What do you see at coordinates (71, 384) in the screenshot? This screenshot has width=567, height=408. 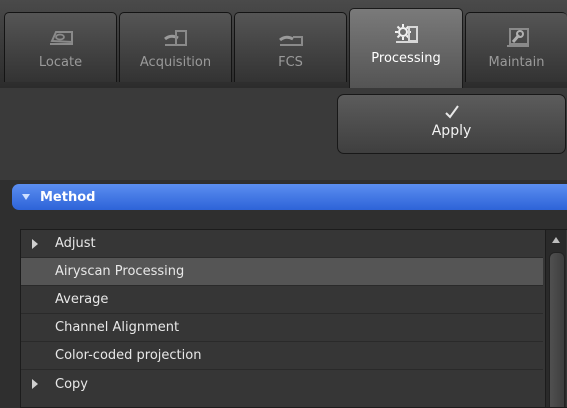 I see `list-item-label: Copy` at bounding box center [71, 384].